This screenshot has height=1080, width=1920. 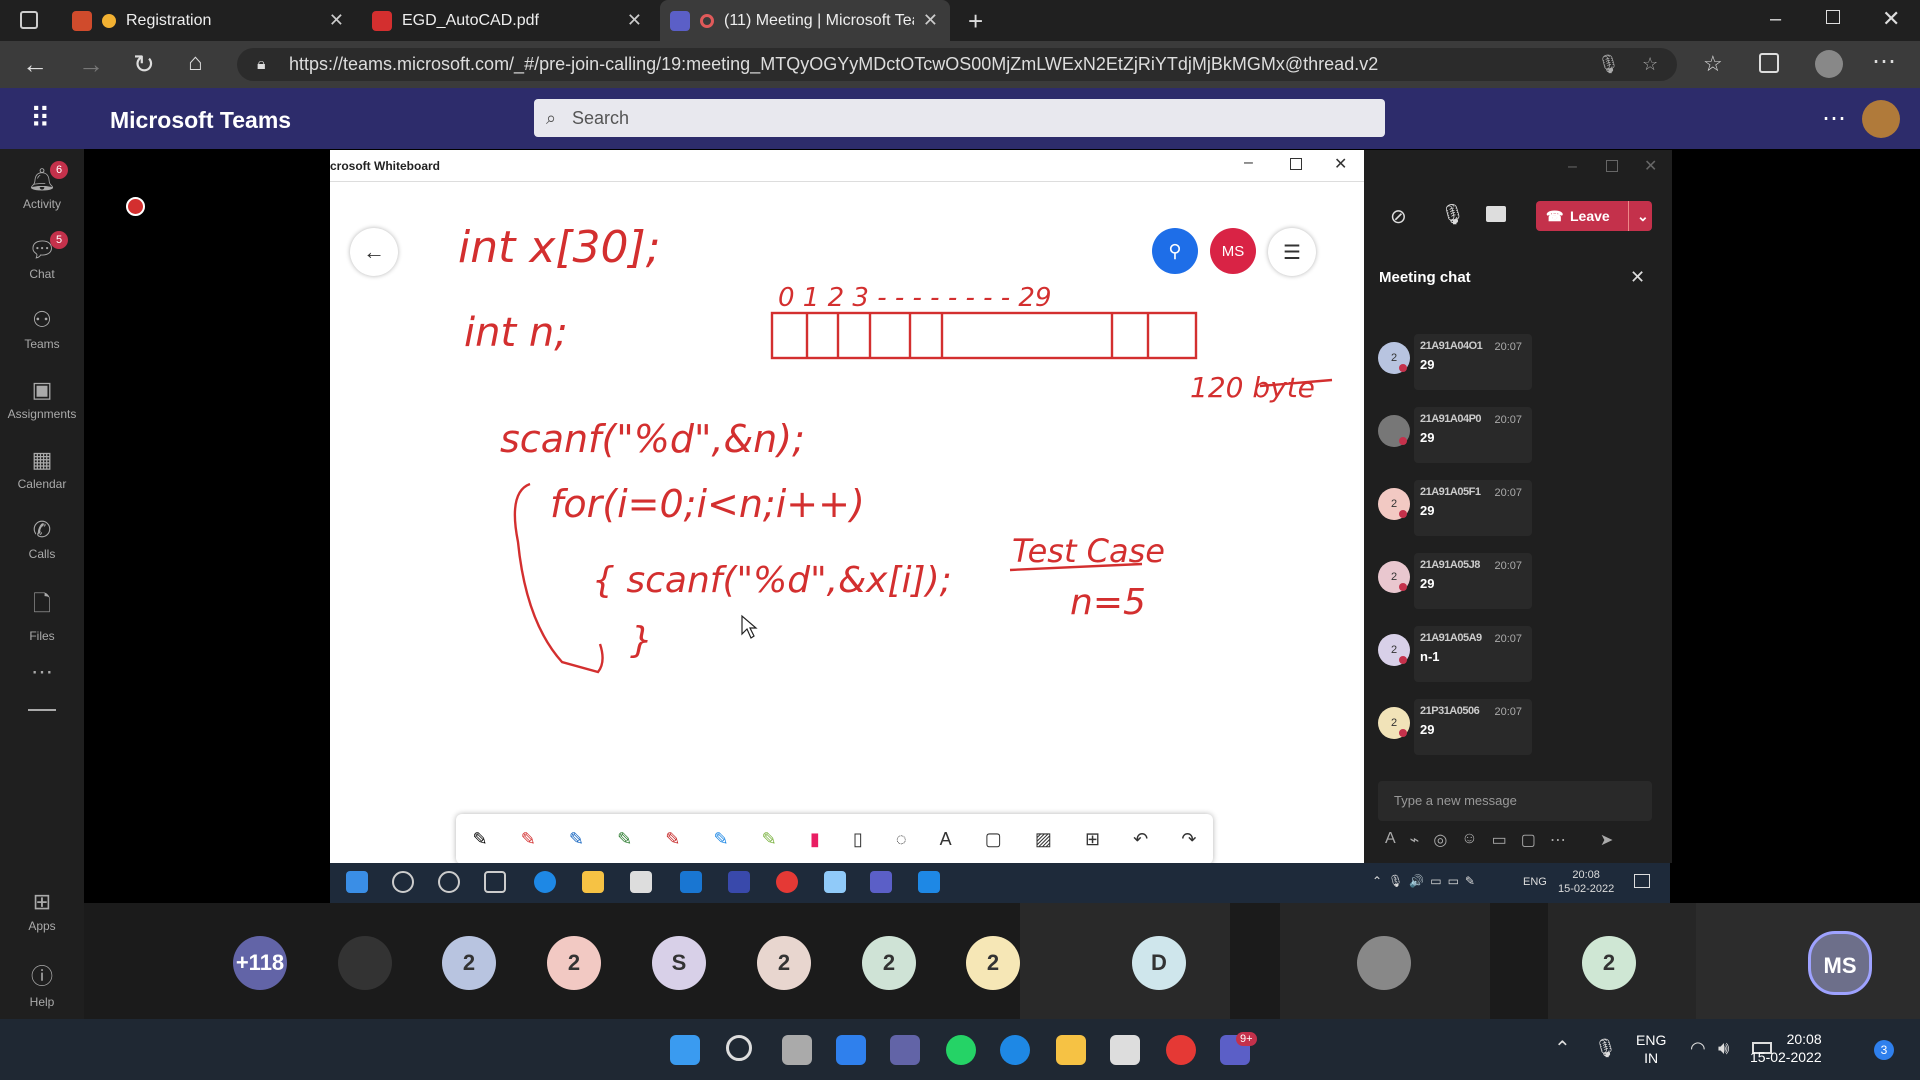 I want to click on participant-avatar: MS, so click(x=1840, y=963).